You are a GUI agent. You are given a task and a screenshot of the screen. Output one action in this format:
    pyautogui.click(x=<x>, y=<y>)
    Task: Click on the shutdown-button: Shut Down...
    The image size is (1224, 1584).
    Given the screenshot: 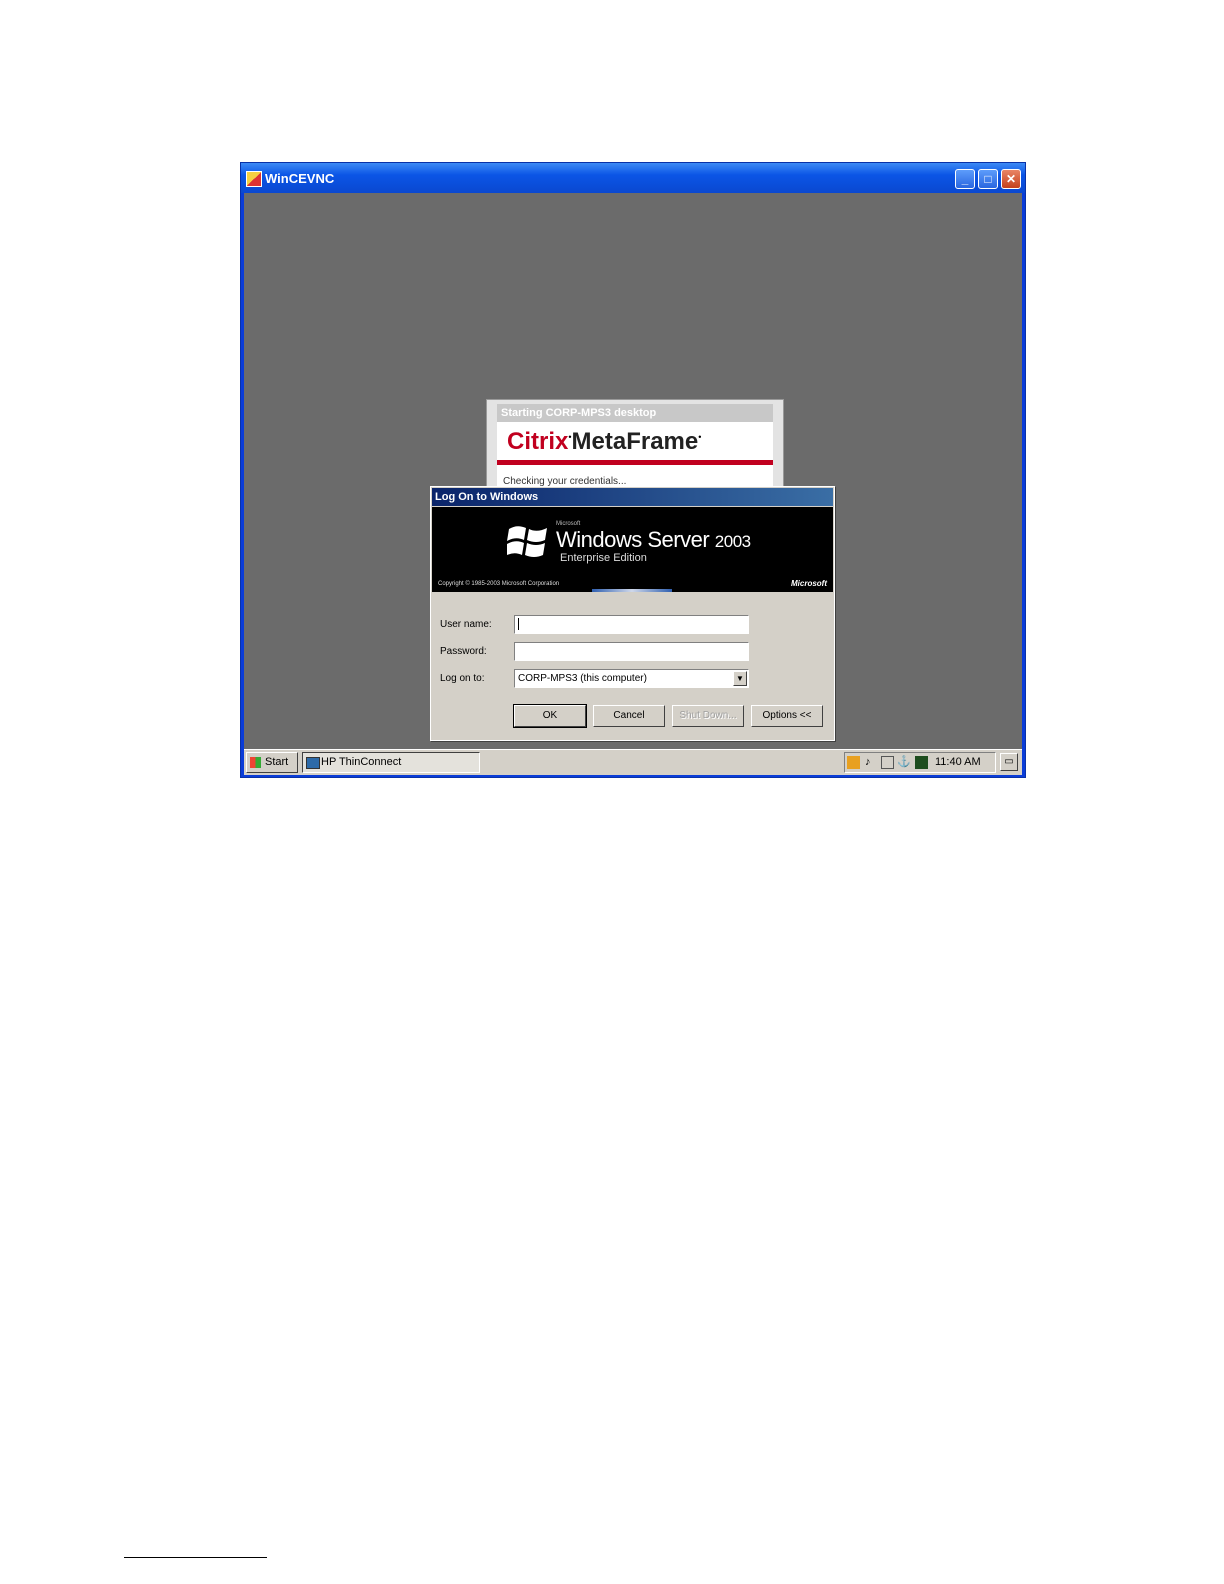 What is the action you would take?
    pyautogui.click(x=708, y=716)
    